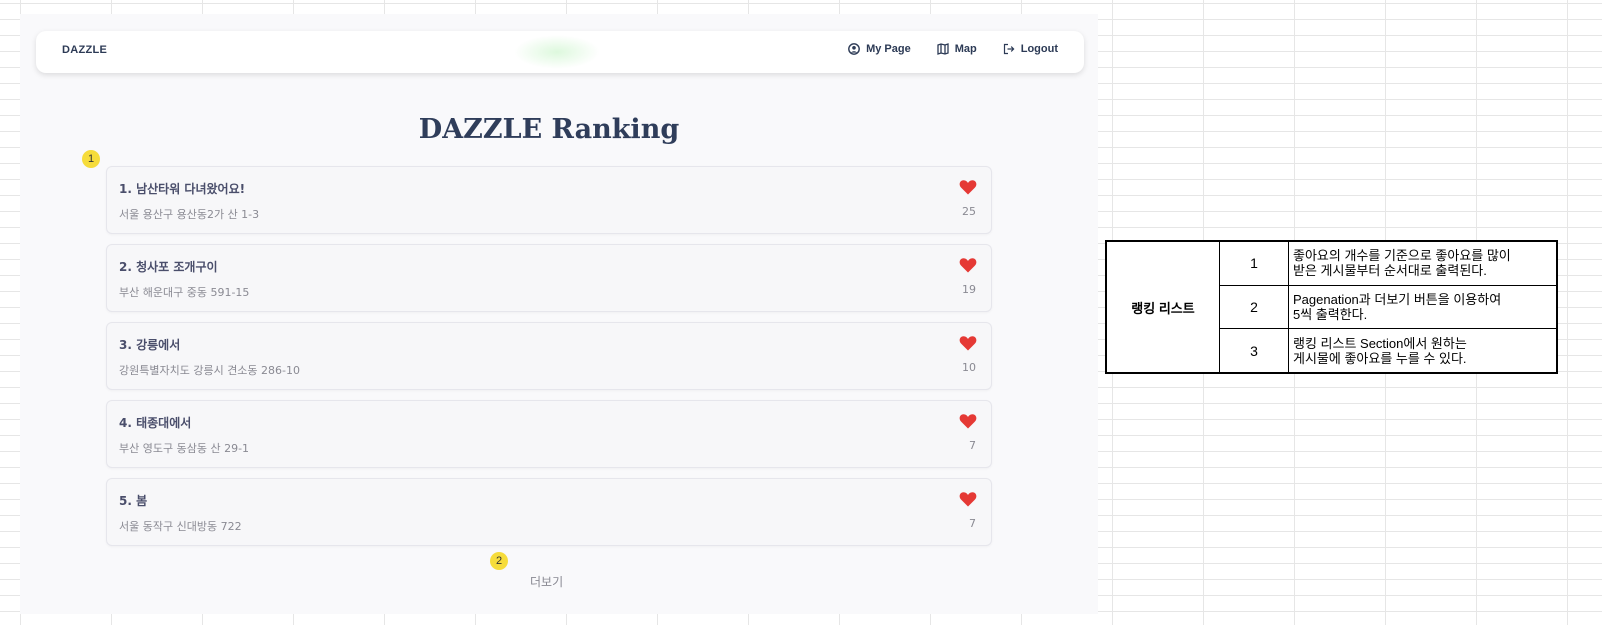 The width and height of the screenshot is (1602, 625). I want to click on my-page-link: My Page, so click(879, 49).